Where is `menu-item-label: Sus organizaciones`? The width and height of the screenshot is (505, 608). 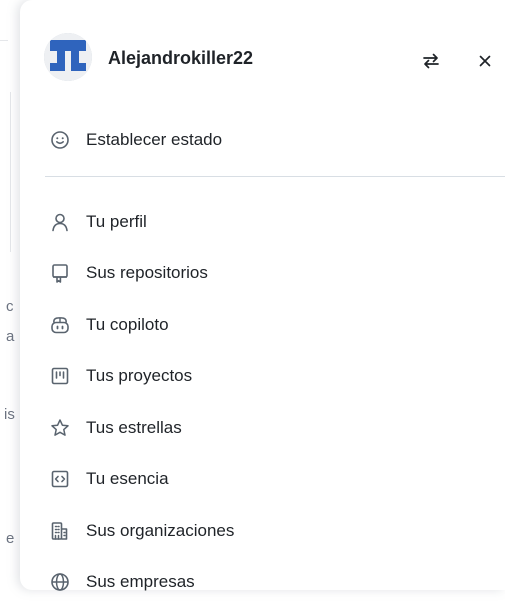 menu-item-label: Sus organizaciones is located at coordinates (160, 531).